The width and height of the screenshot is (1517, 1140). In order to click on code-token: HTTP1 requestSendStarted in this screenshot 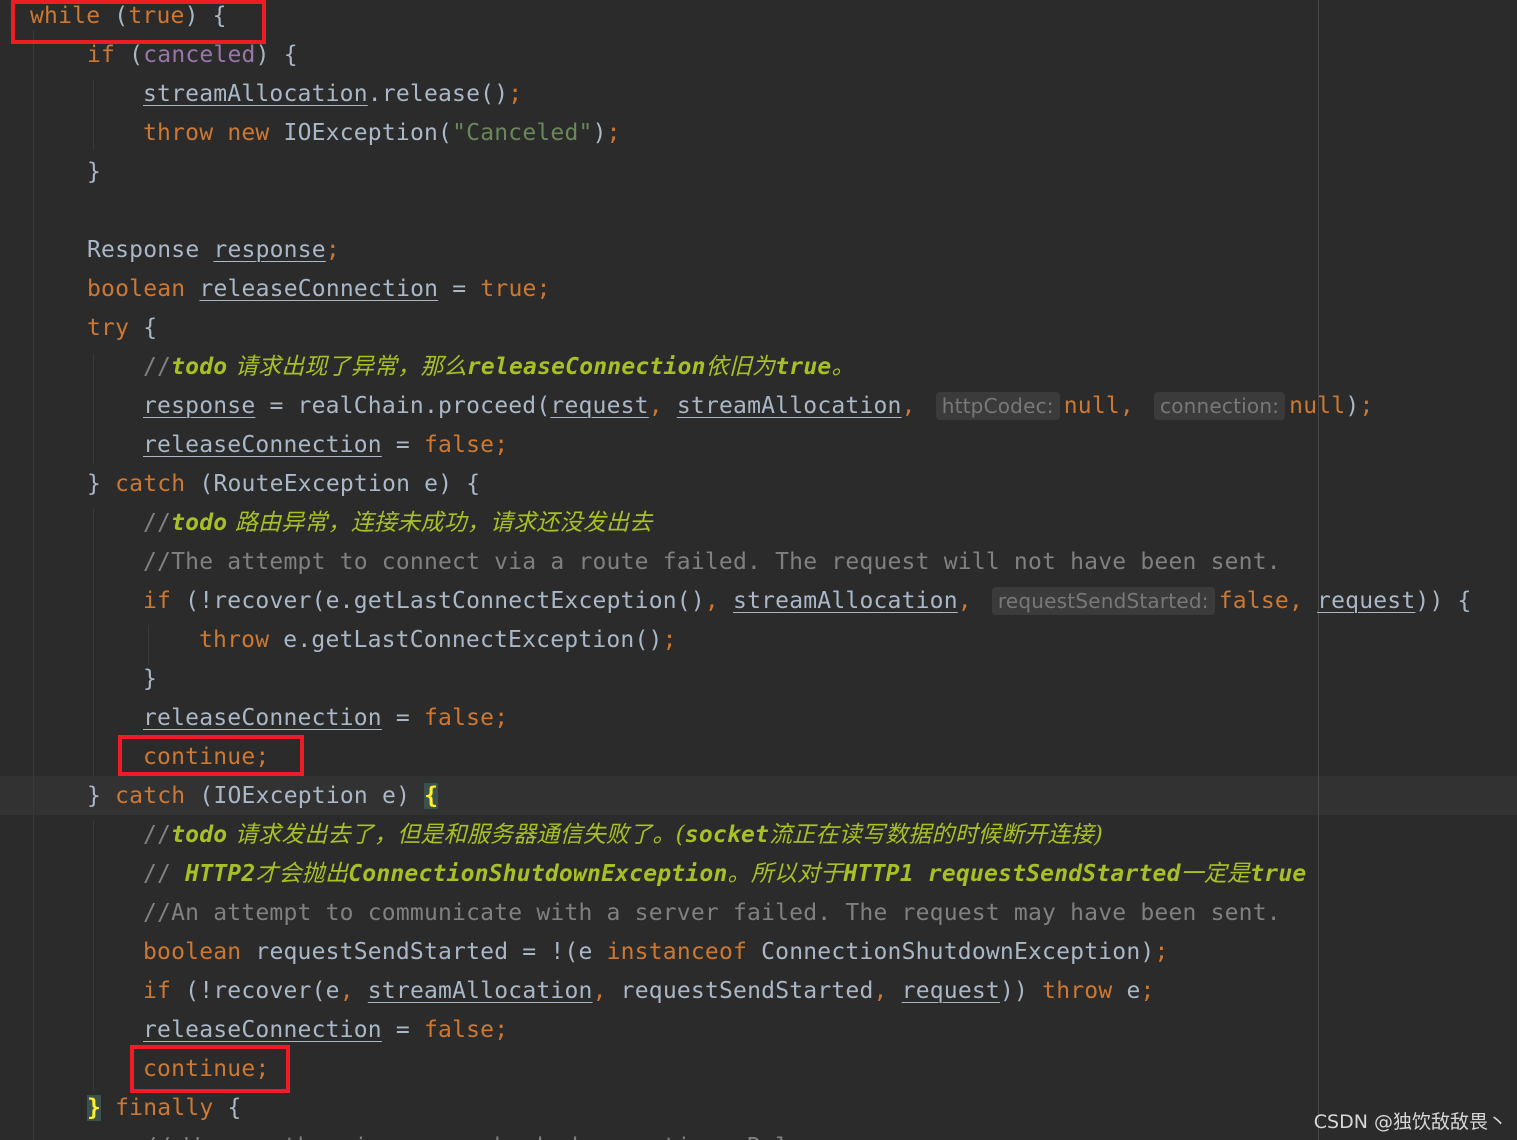, I will do `click(1012, 874)`.